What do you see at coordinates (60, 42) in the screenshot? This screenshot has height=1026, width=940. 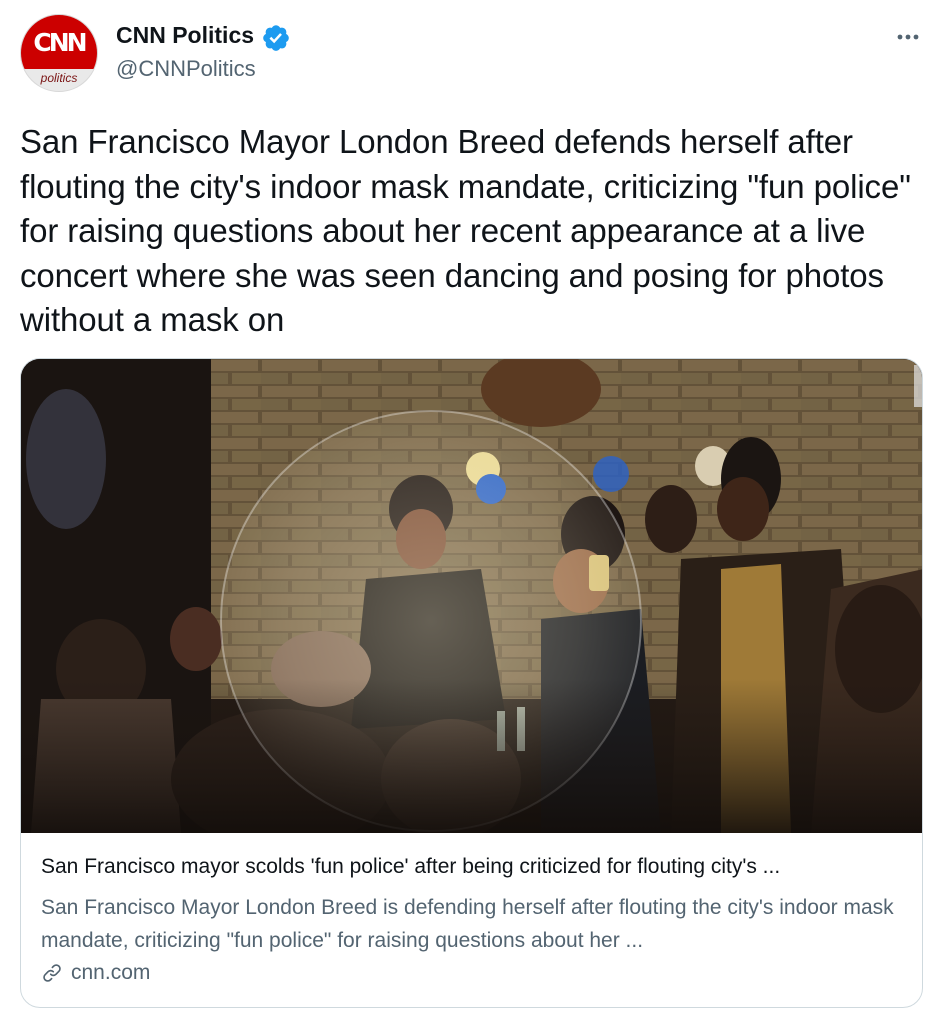 I see `avatar-logo-text: CNN` at bounding box center [60, 42].